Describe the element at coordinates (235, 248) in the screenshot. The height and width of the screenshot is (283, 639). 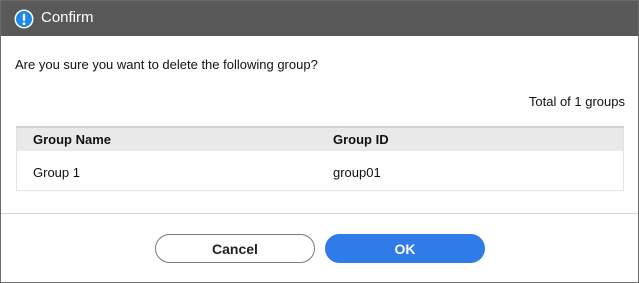
I see `cancel-button: Cancel` at that location.